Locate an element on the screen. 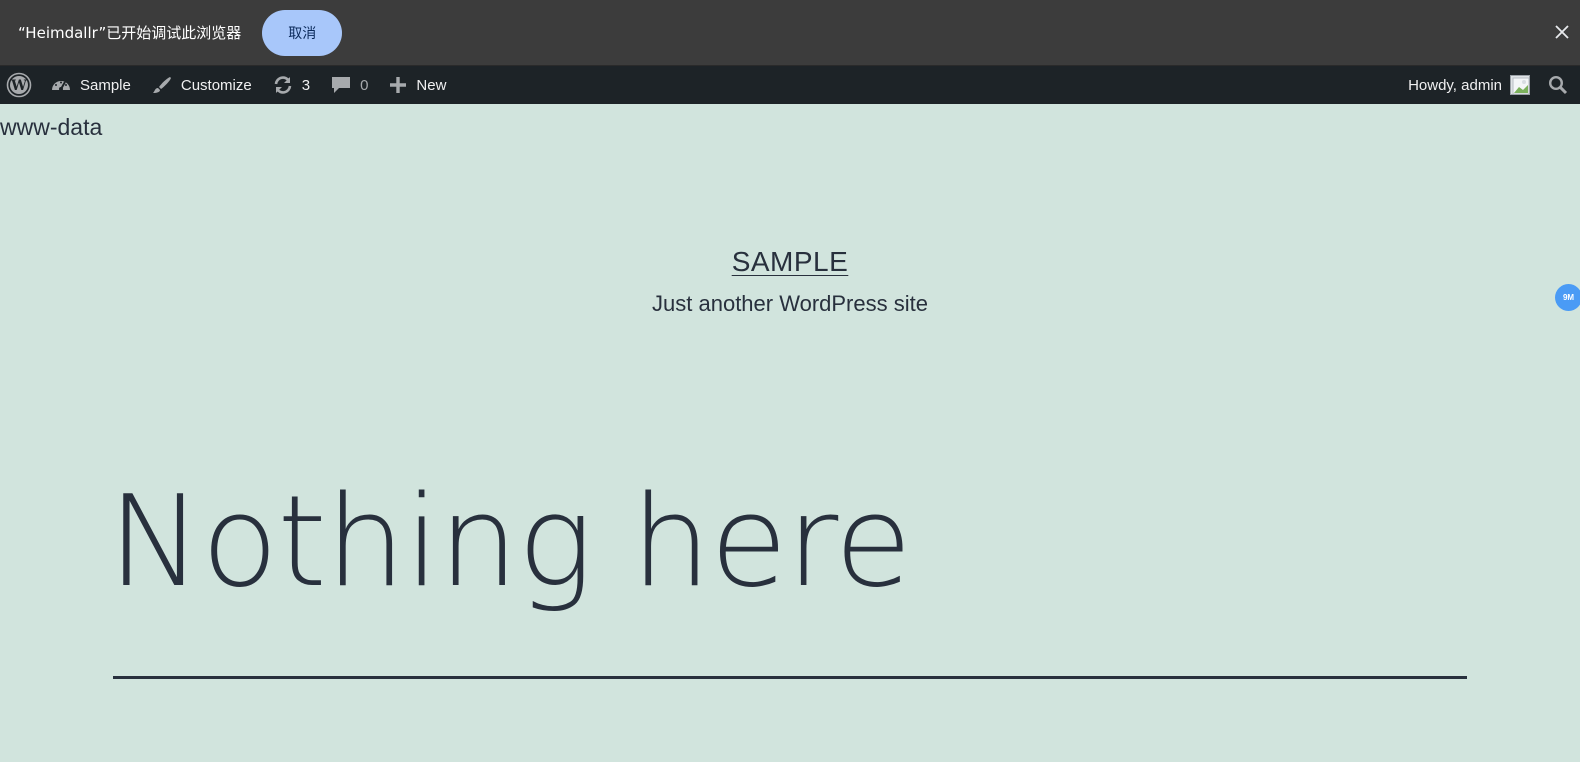 This screenshot has height=762, width=1580. wordpress-logo-button: W is located at coordinates (20, 85).